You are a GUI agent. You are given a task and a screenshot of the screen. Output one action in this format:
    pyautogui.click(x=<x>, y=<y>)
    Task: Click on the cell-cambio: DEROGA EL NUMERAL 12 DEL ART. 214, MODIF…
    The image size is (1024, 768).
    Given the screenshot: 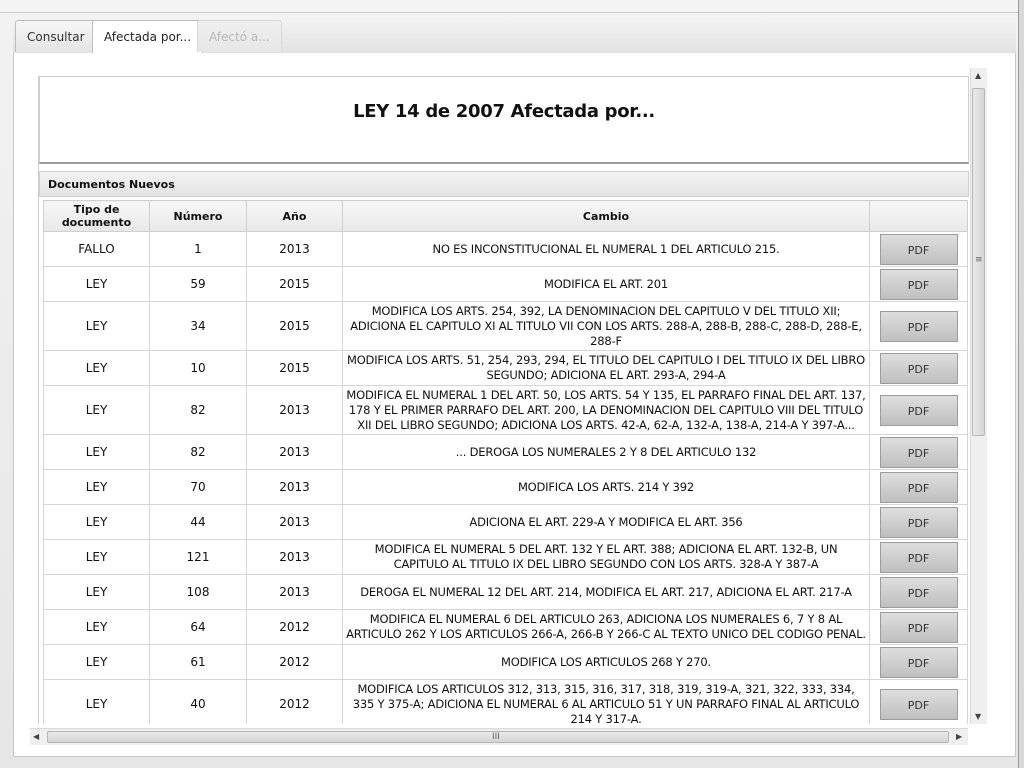 What is the action you would take?
    pyautogui.click(x=606, y=592)
    